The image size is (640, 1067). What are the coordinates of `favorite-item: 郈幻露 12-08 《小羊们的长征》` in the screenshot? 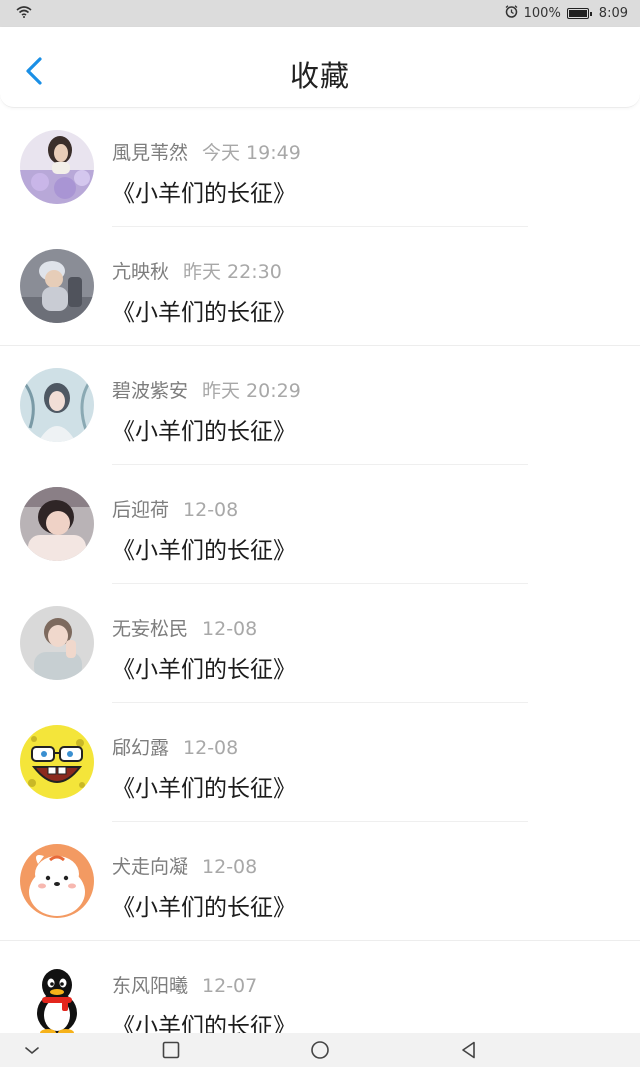 It's located at (320, 762).